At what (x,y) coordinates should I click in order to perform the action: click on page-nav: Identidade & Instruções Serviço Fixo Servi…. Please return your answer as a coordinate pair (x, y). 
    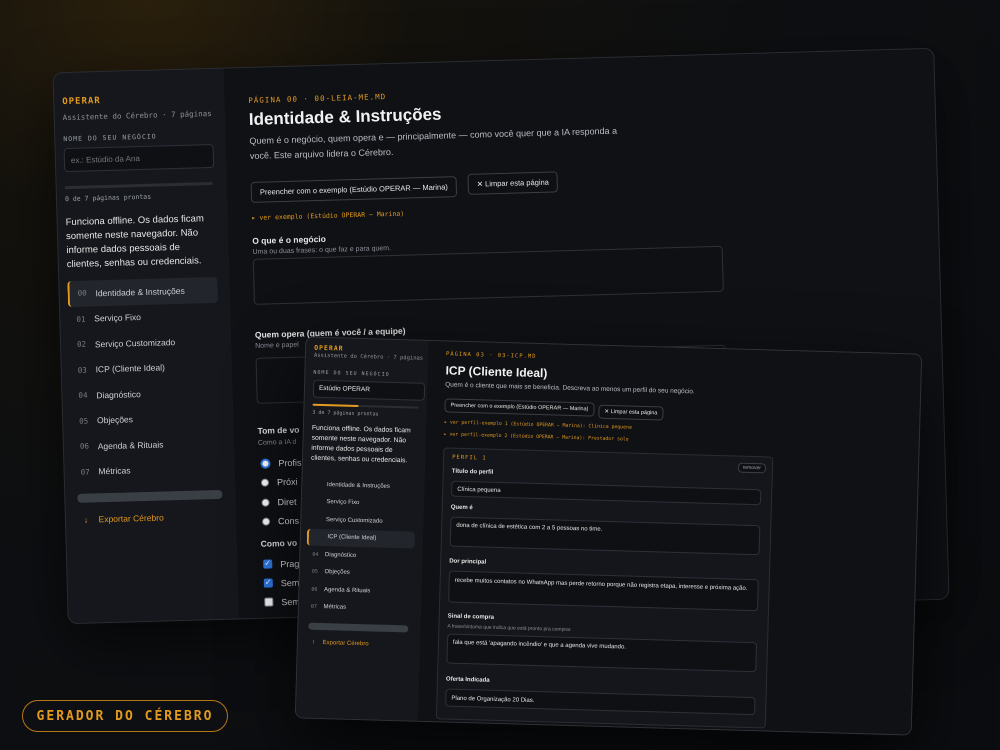
    Looking at the image, I should click on (361, 547).